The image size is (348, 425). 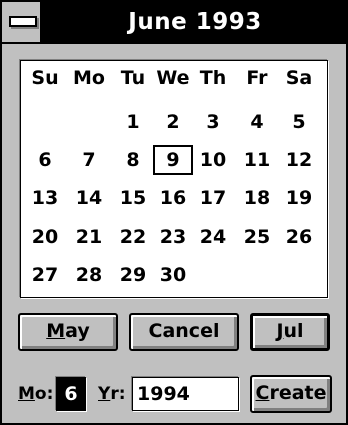 I want to click on month-label-key: M, so click(x=26, y=394).